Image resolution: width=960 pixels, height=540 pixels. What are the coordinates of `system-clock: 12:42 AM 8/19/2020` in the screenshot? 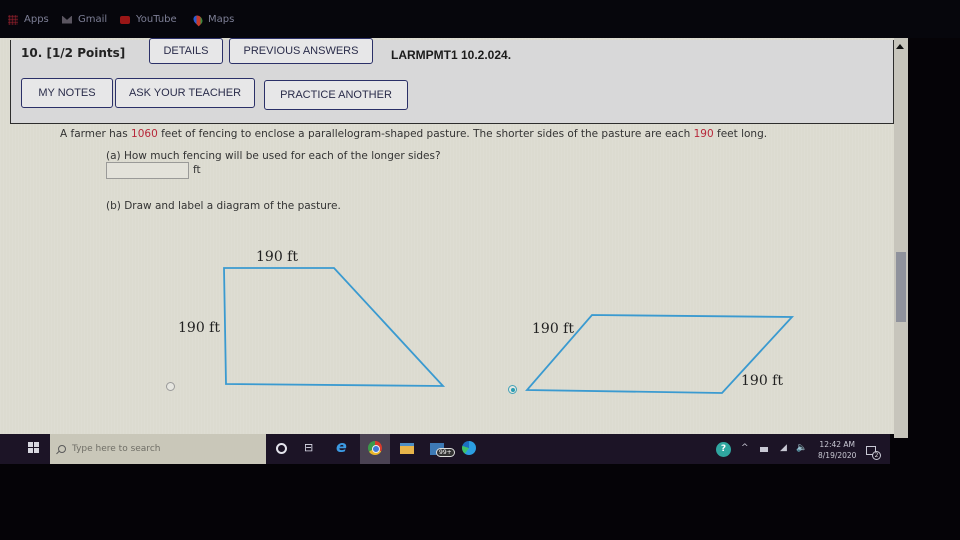 It's located at (837, 450).